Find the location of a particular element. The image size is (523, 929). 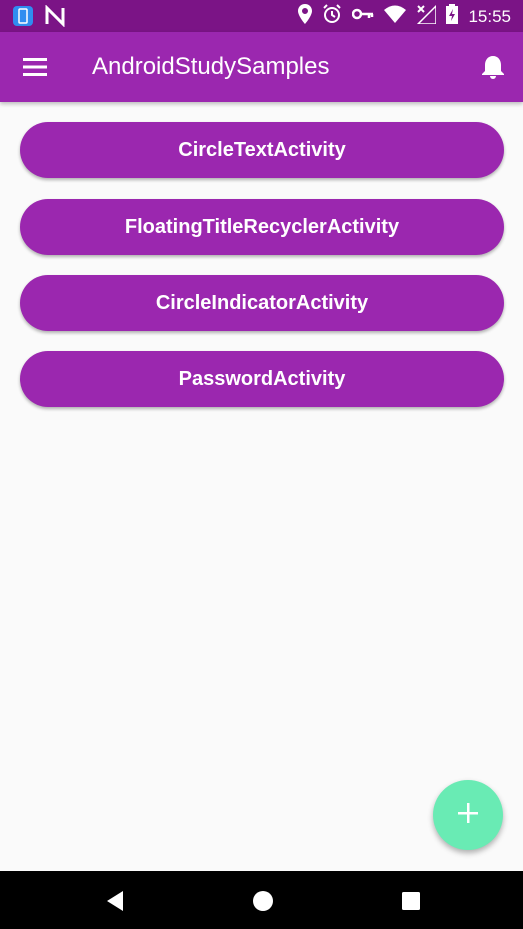

floating-title-recycler-activity-button: FloatingTitleRecyclerActivity is located at coordinates (262, 227).